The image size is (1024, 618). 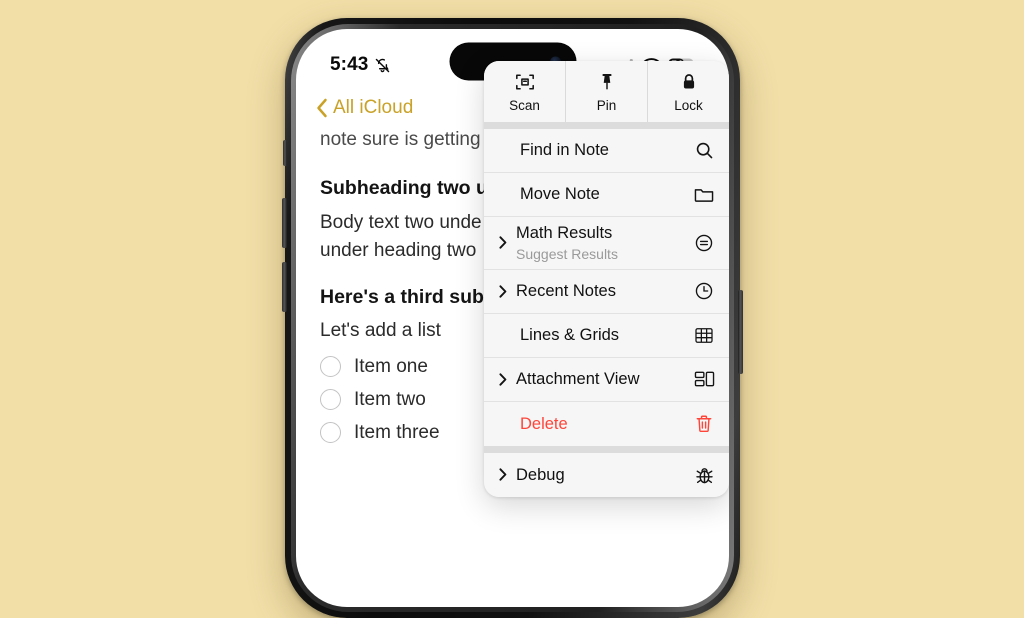 I want to click on folder-icon, so click(x=704, y=195).